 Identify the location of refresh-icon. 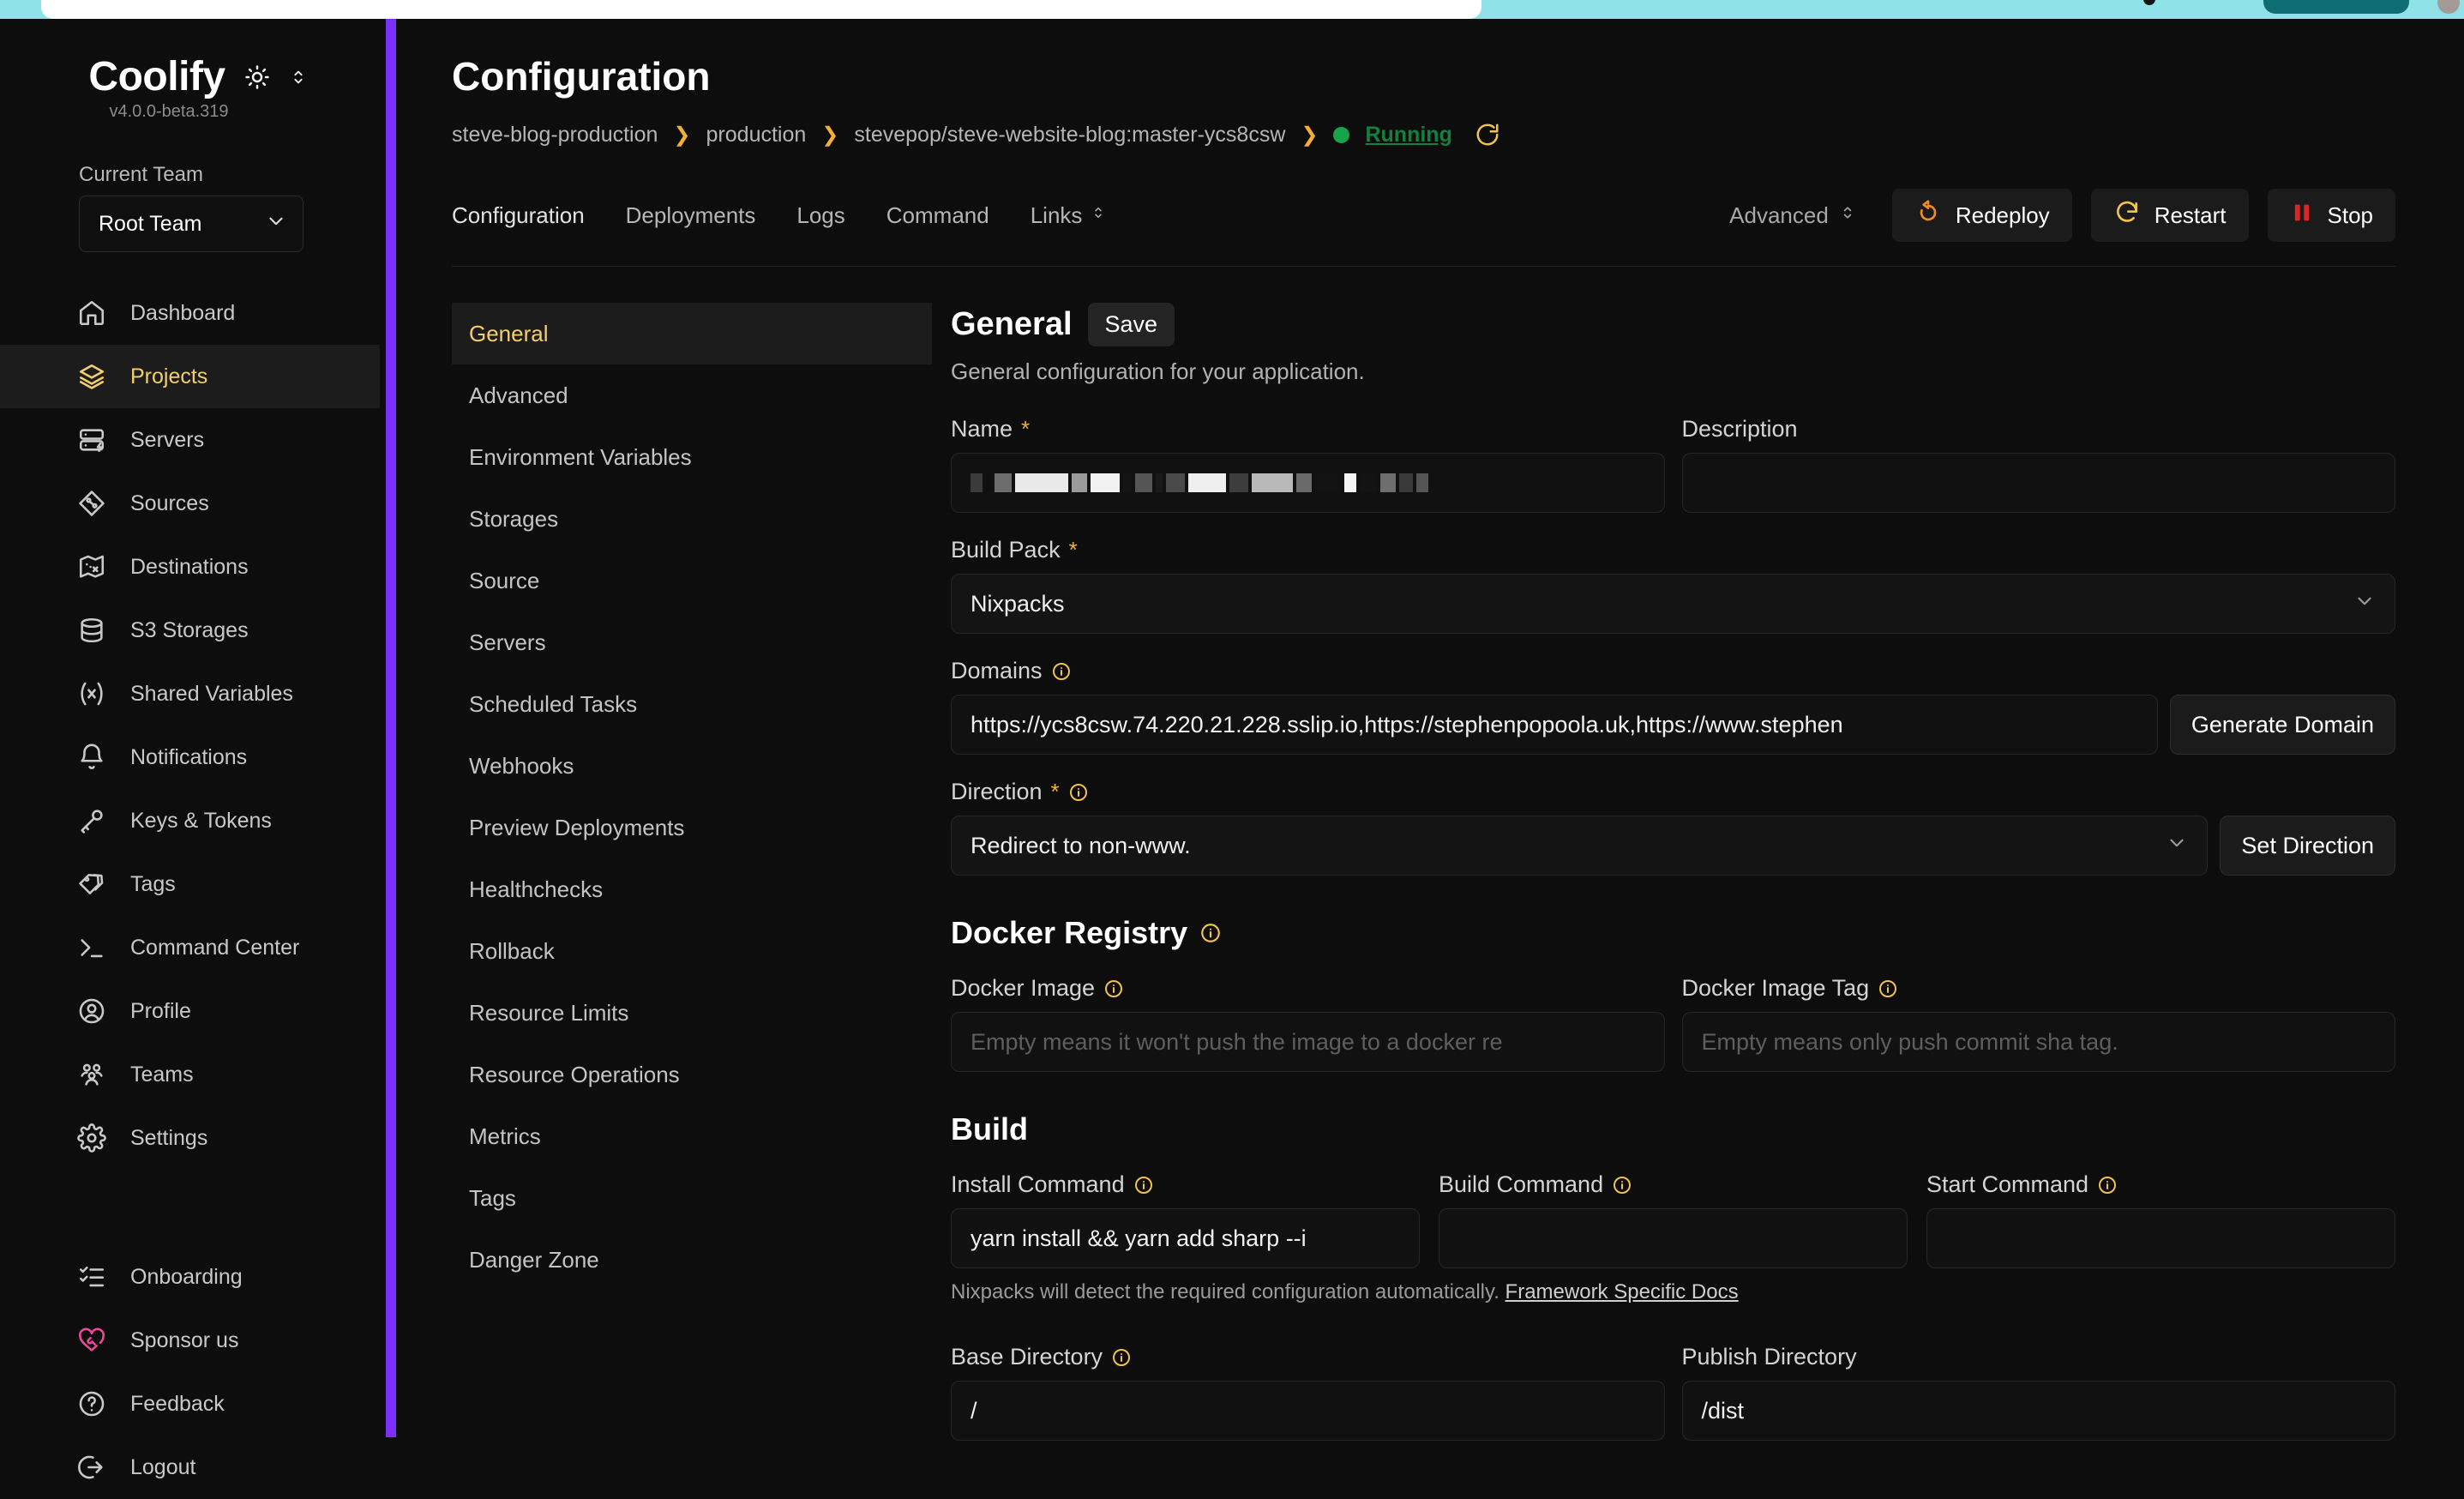
(1487, 134).